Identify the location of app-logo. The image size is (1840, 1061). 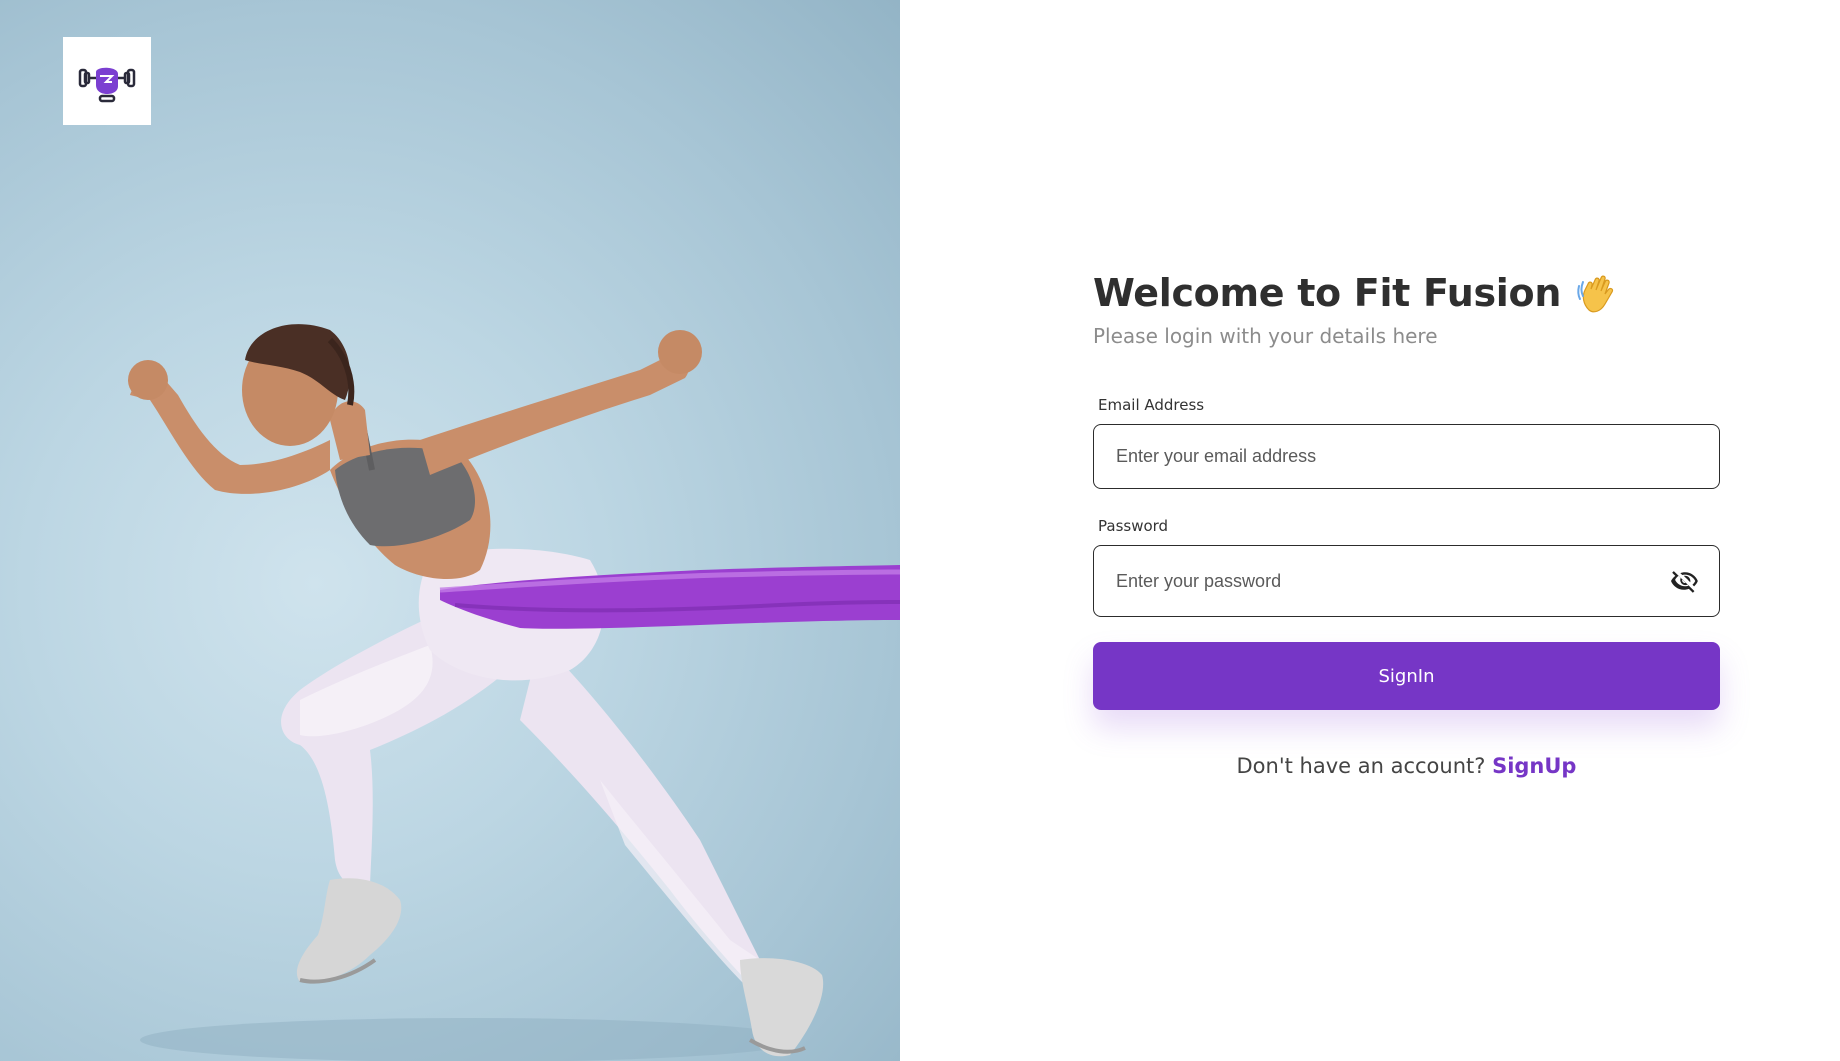
(107, 81).